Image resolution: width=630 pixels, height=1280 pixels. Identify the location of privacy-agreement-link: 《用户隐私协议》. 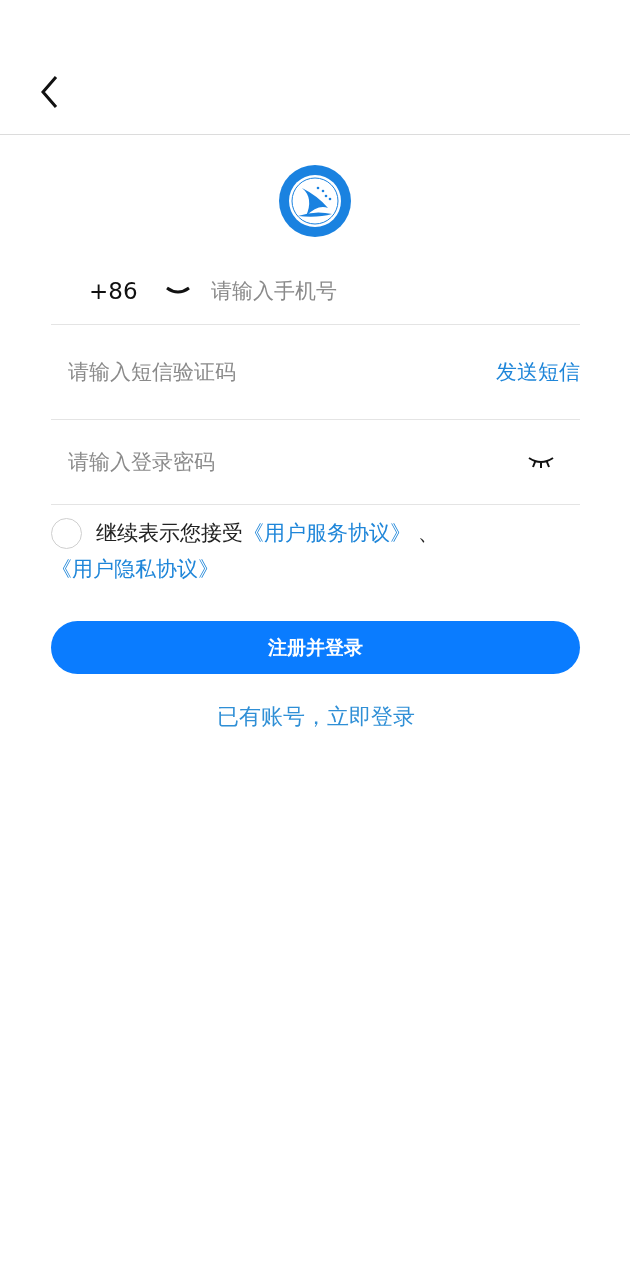
(135, 569).